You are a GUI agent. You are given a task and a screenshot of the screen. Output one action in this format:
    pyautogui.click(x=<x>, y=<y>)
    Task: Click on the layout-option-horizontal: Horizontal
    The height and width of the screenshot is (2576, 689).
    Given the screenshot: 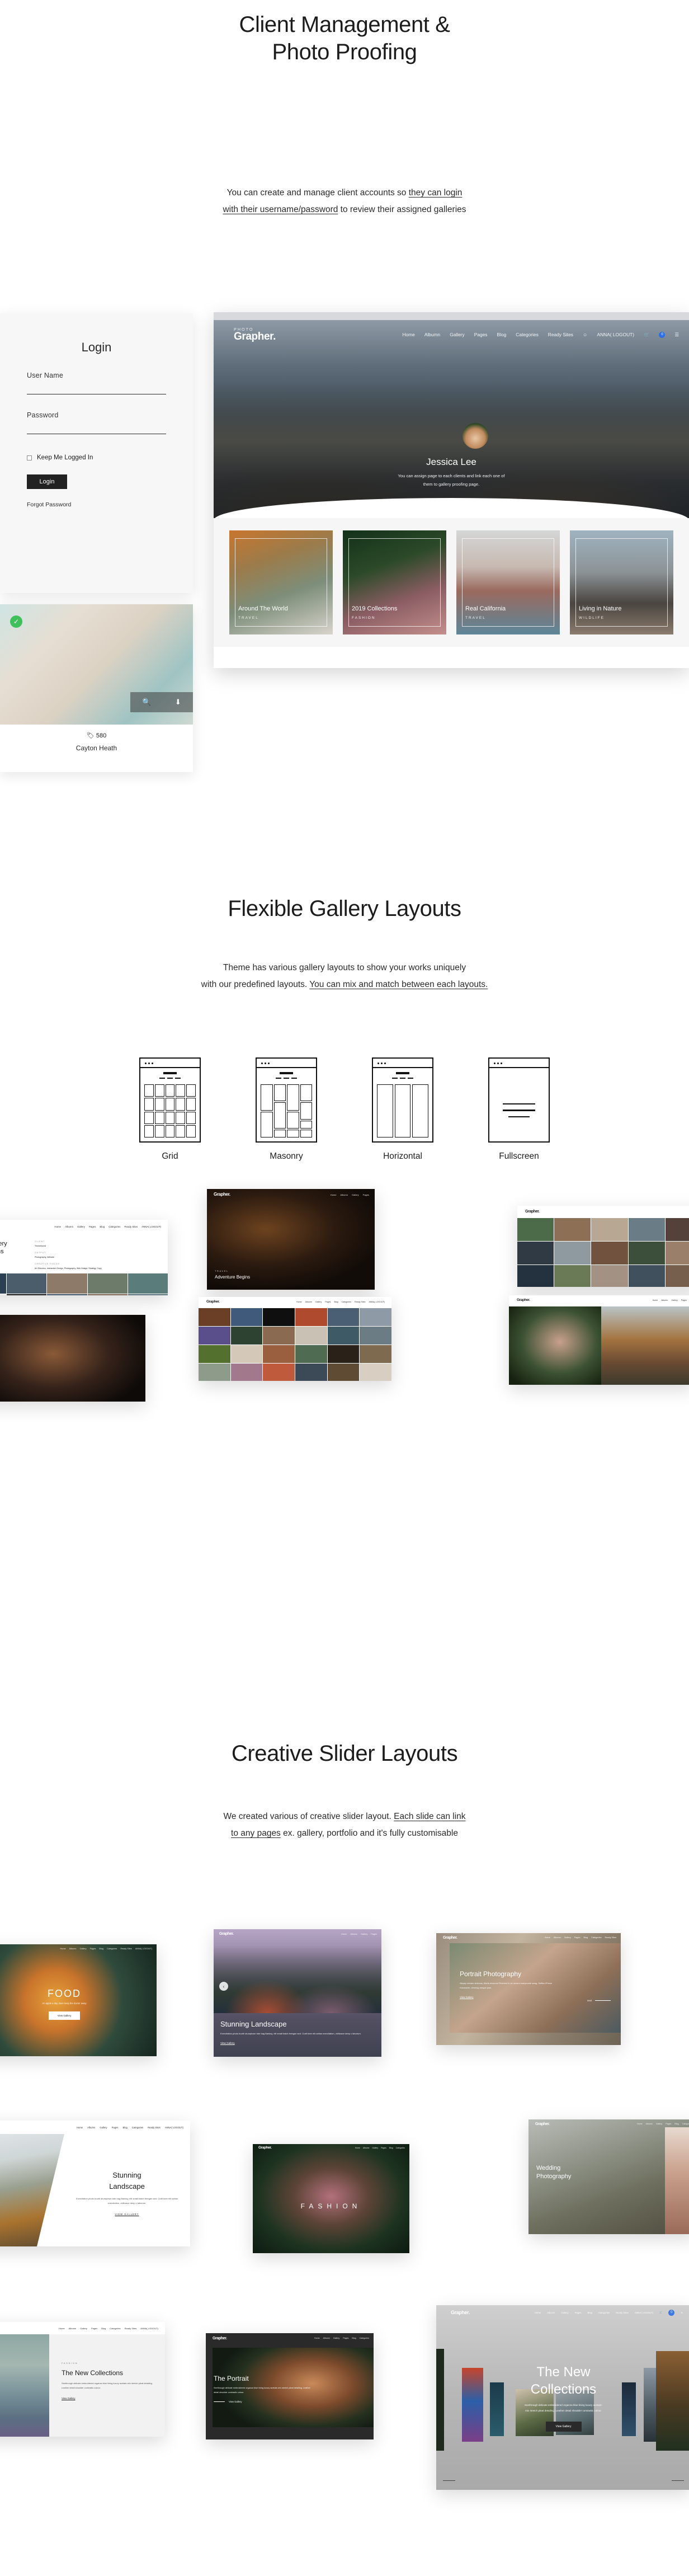 What is the action you would take?
    pyautogui.click(x=402, y=1109)
    